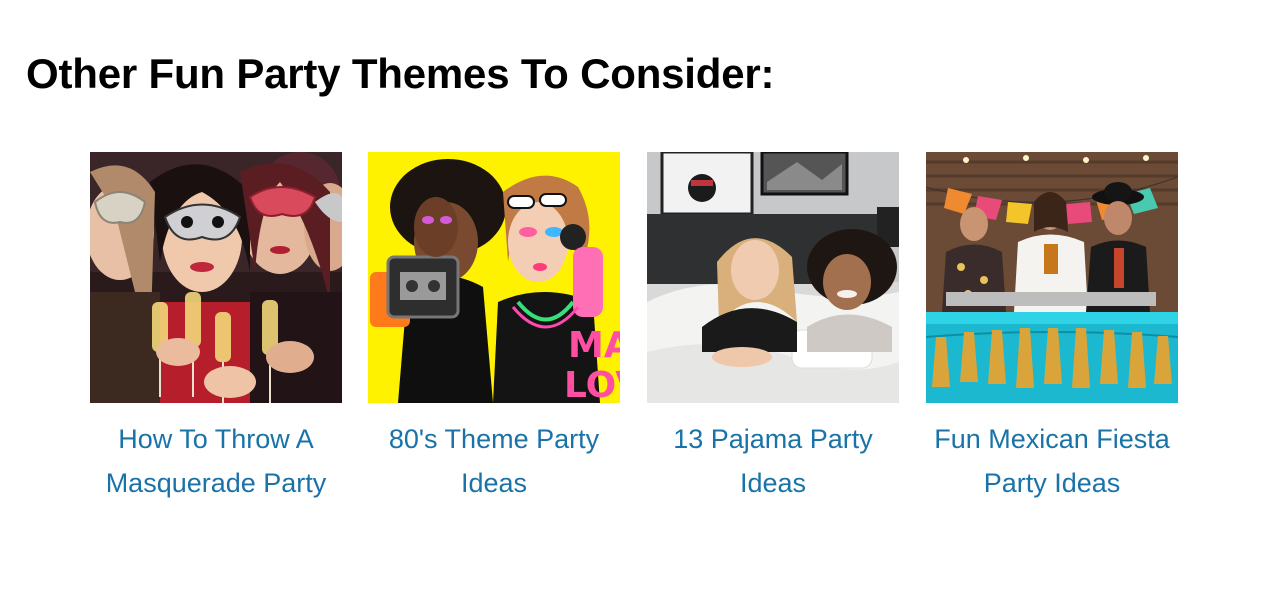 Image resolution: width=1270 pixels, height=606 pixels. What do you see at coordinates (1052, 439) in the screenshot?
I see `title-line: Fun Mexican Fiesta` at bounding box center [1052, 439].